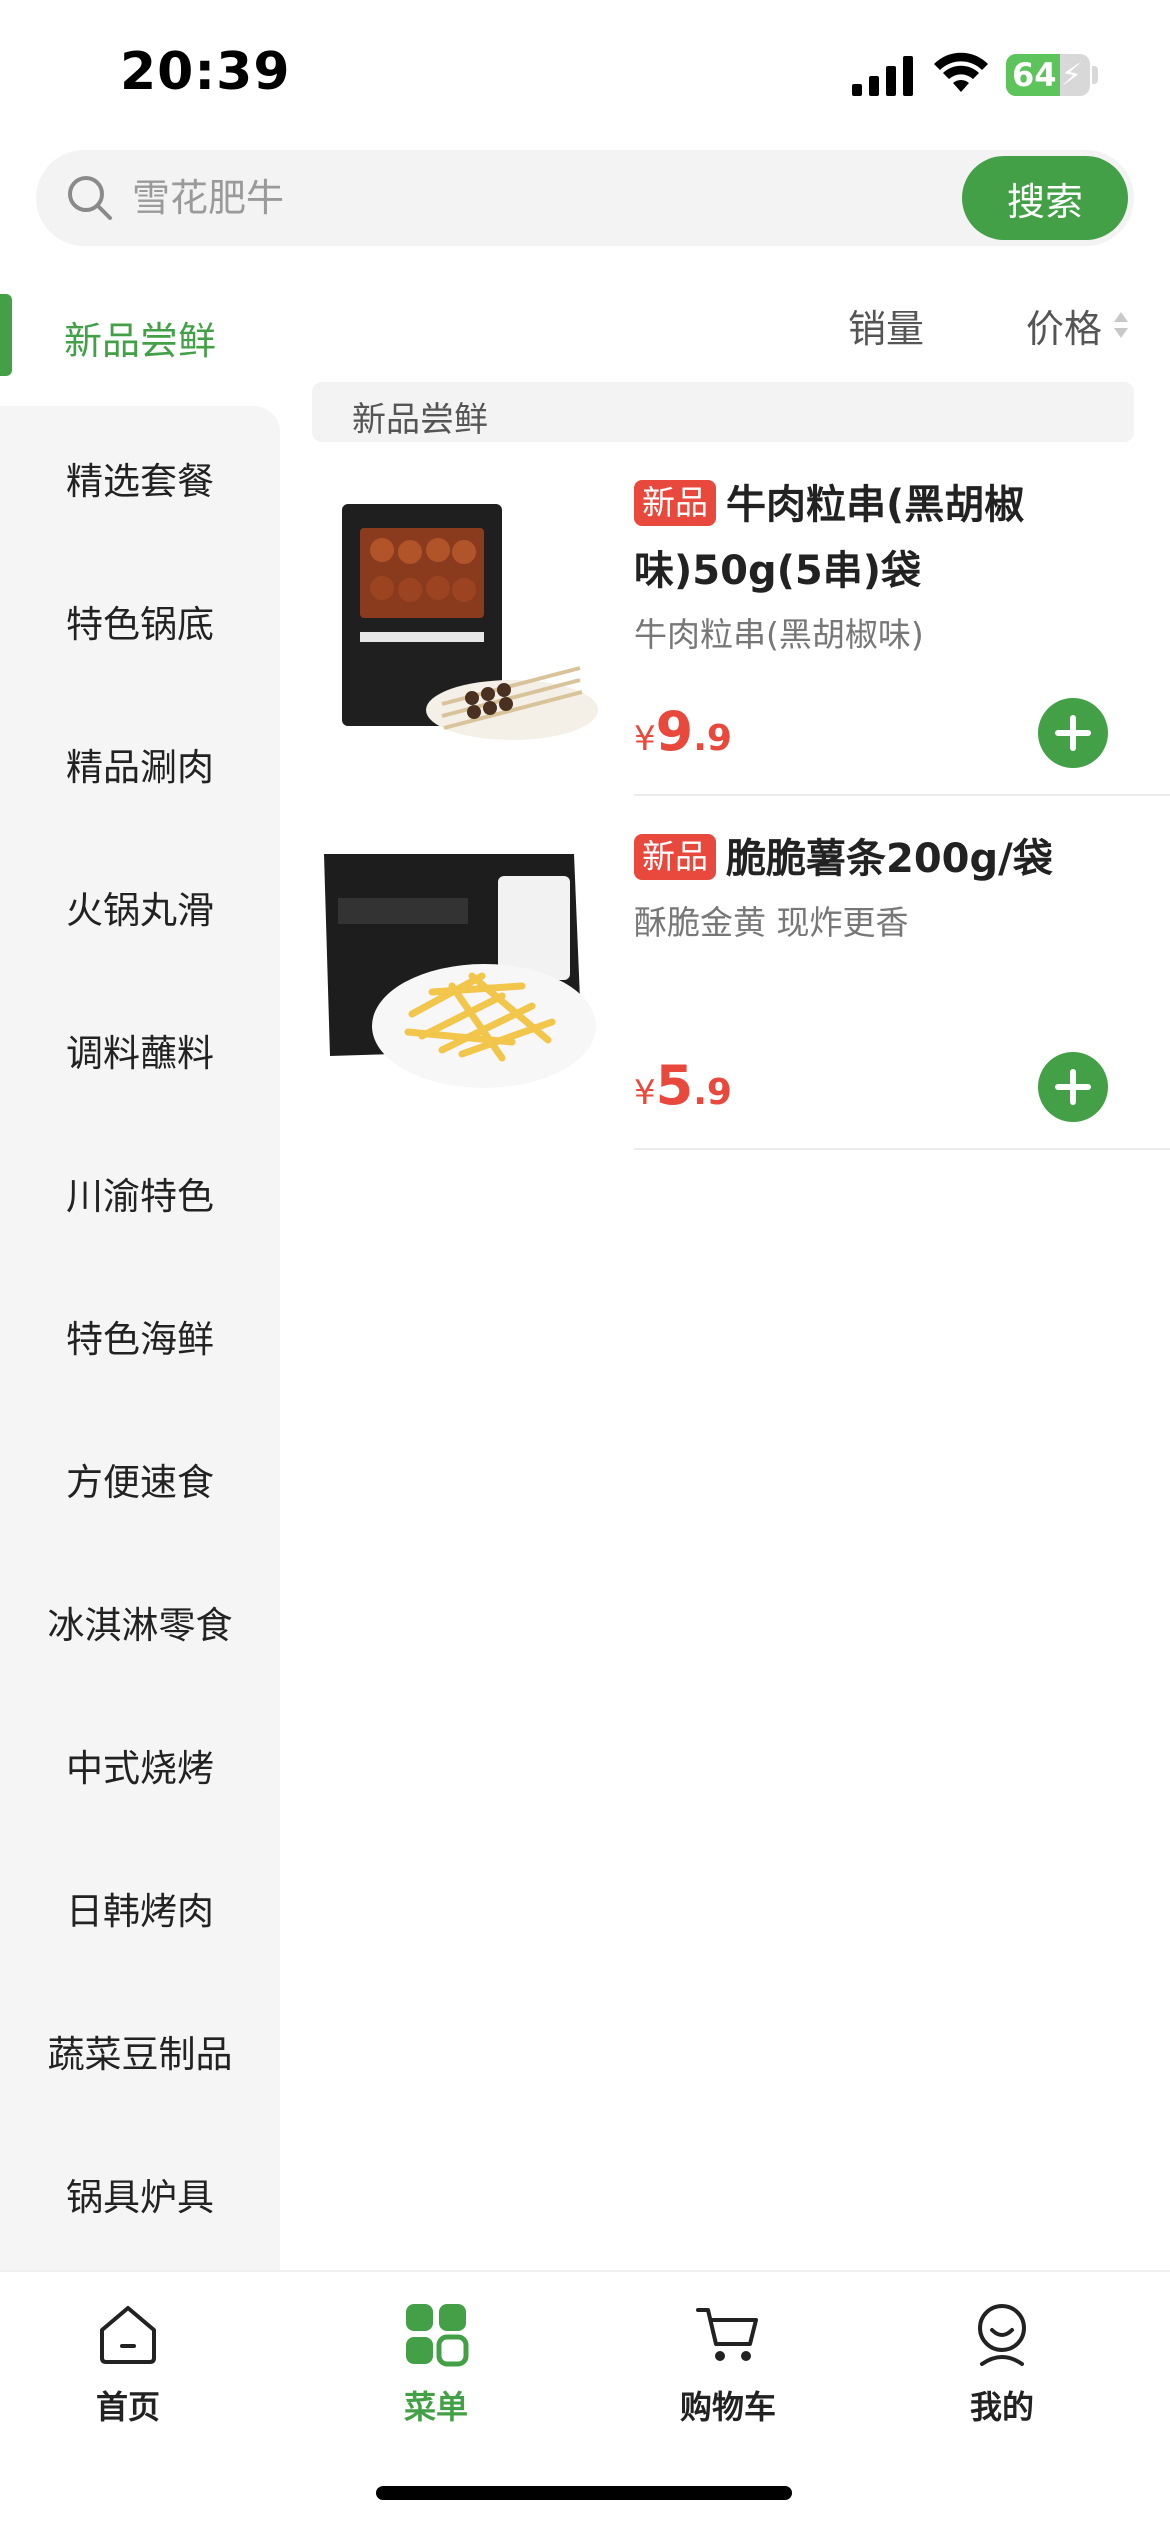  What do you see at coordinates (584, 2493) in the screenshot?
I see `home-indicator` at bounding box center [584, 2493].